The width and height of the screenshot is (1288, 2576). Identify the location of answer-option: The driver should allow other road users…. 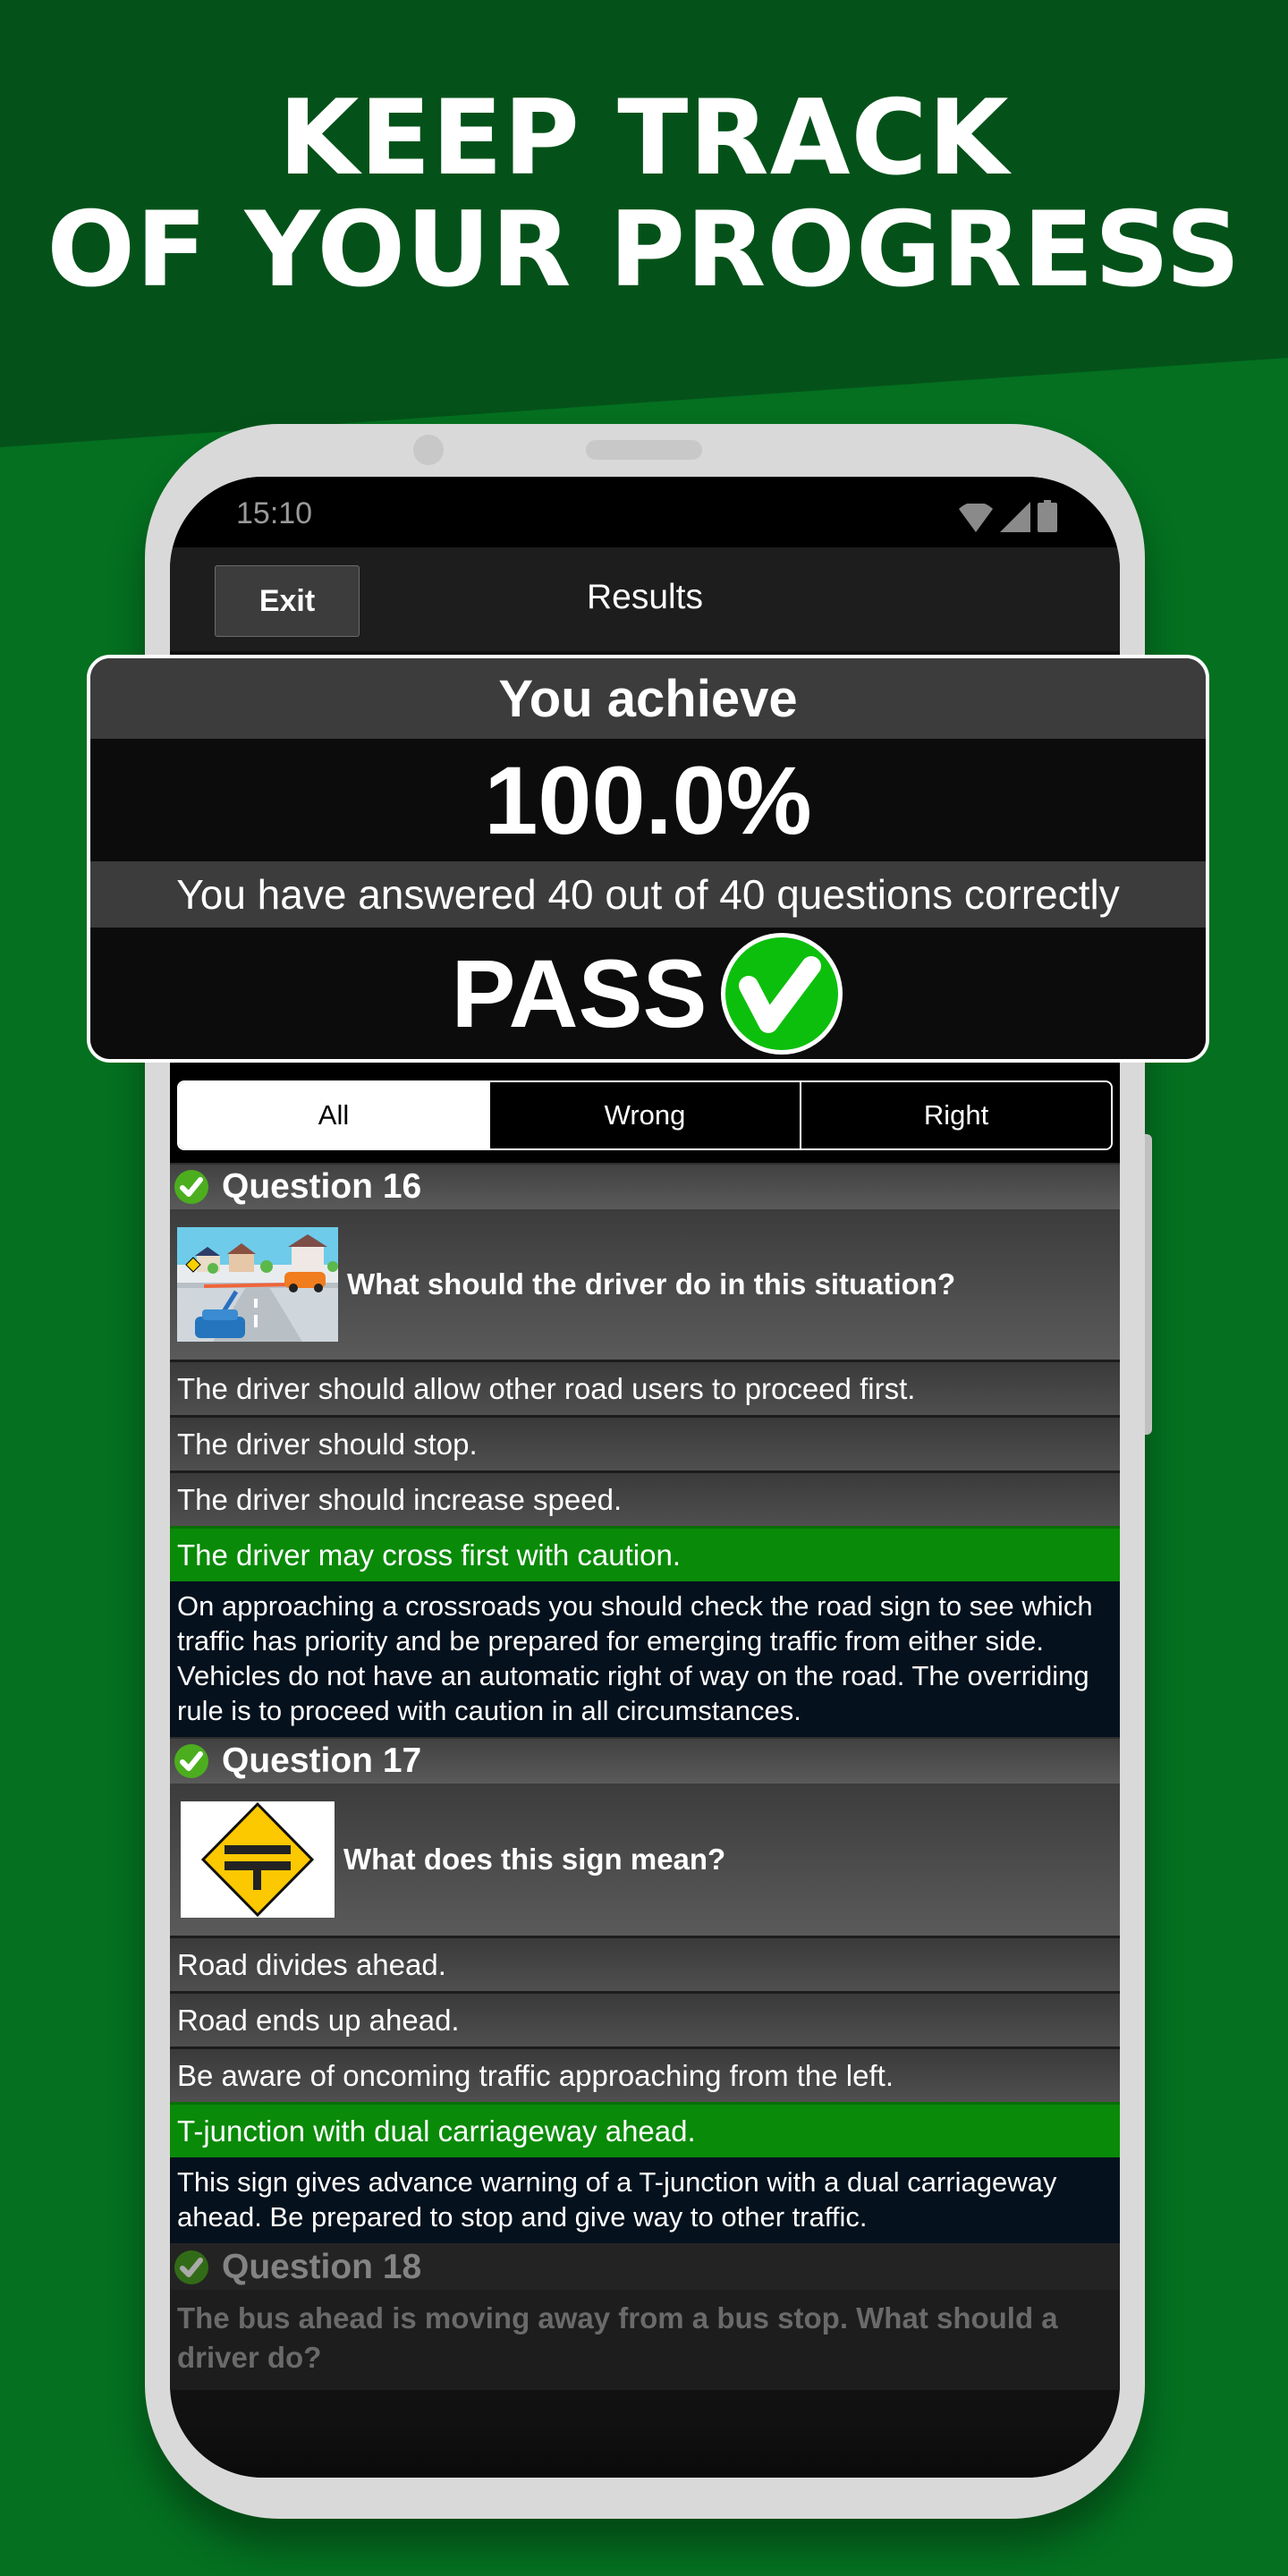
(645, 1387).